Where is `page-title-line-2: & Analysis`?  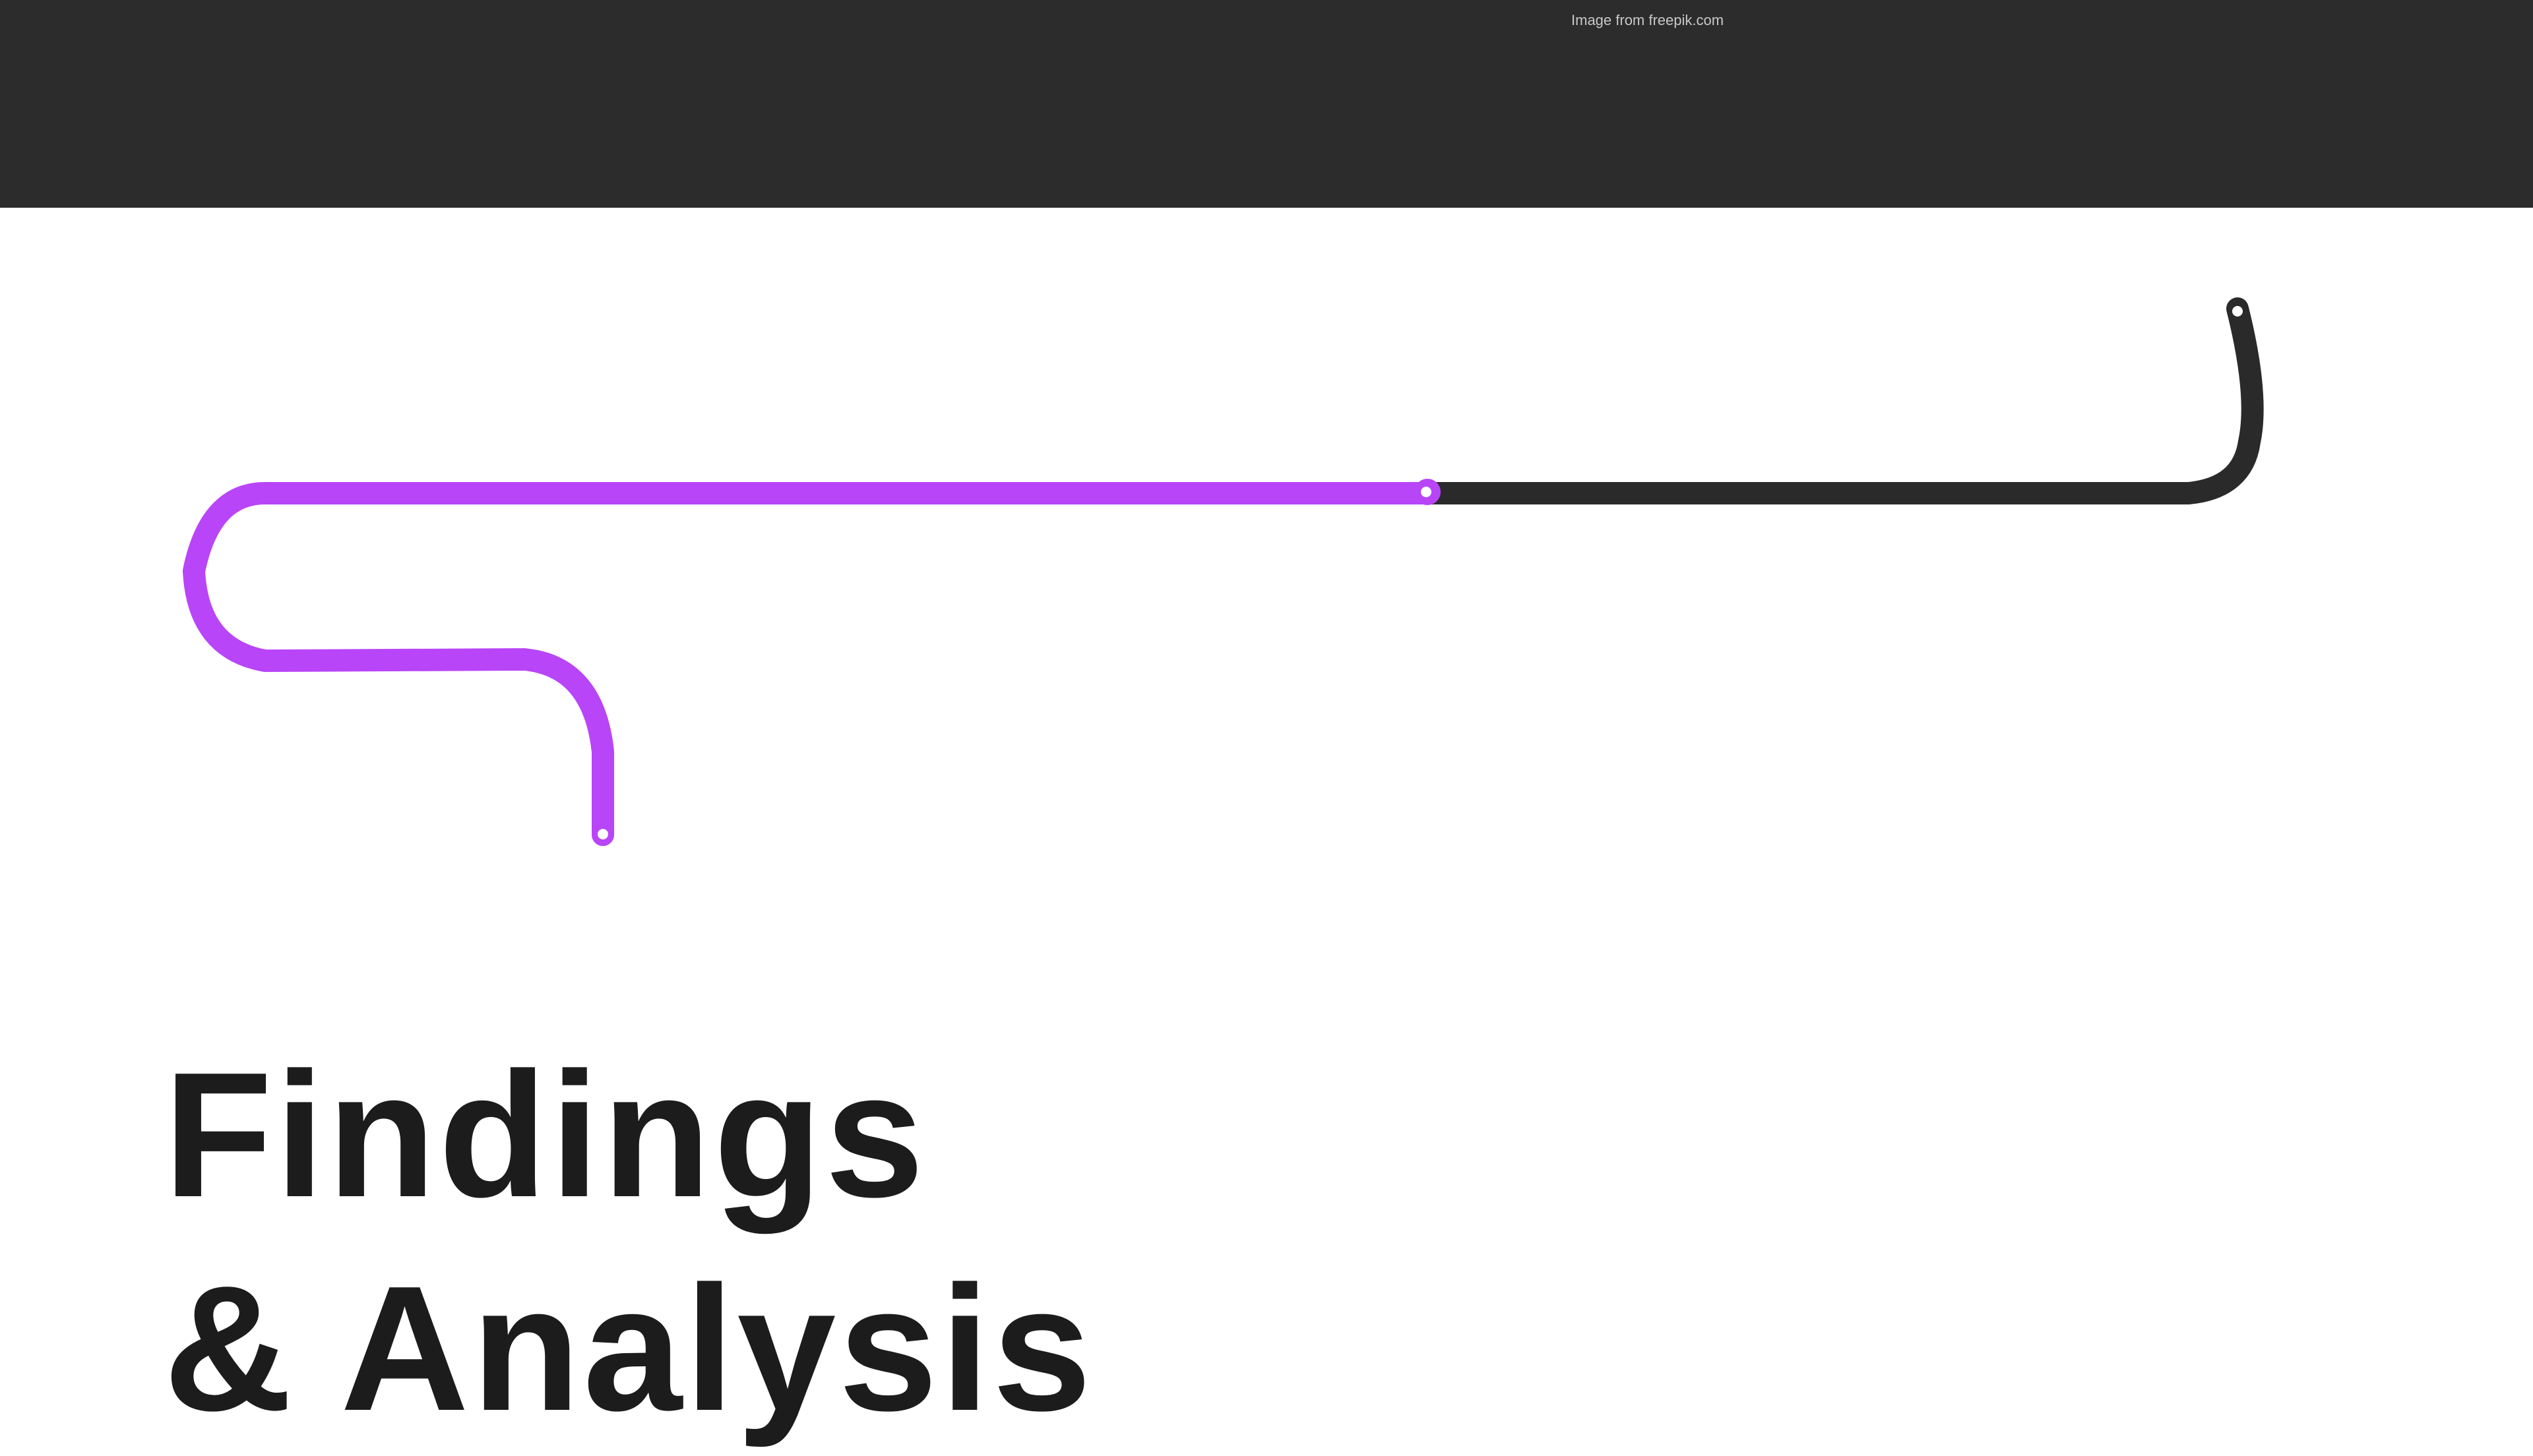
page-title-line-2: & Analysis is located at coordinates (629, 1349).